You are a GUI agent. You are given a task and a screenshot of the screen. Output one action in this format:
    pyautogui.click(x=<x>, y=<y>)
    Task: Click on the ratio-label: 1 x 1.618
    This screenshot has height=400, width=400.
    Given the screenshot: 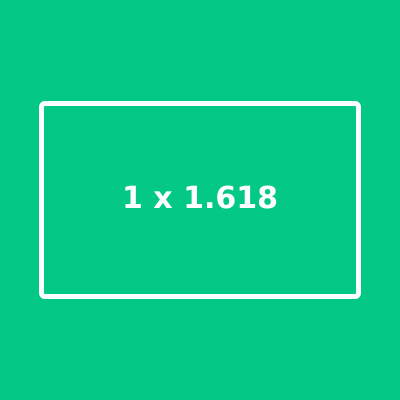 What is the action you would take?
    pyautogui.click(x=199, y=198)
    